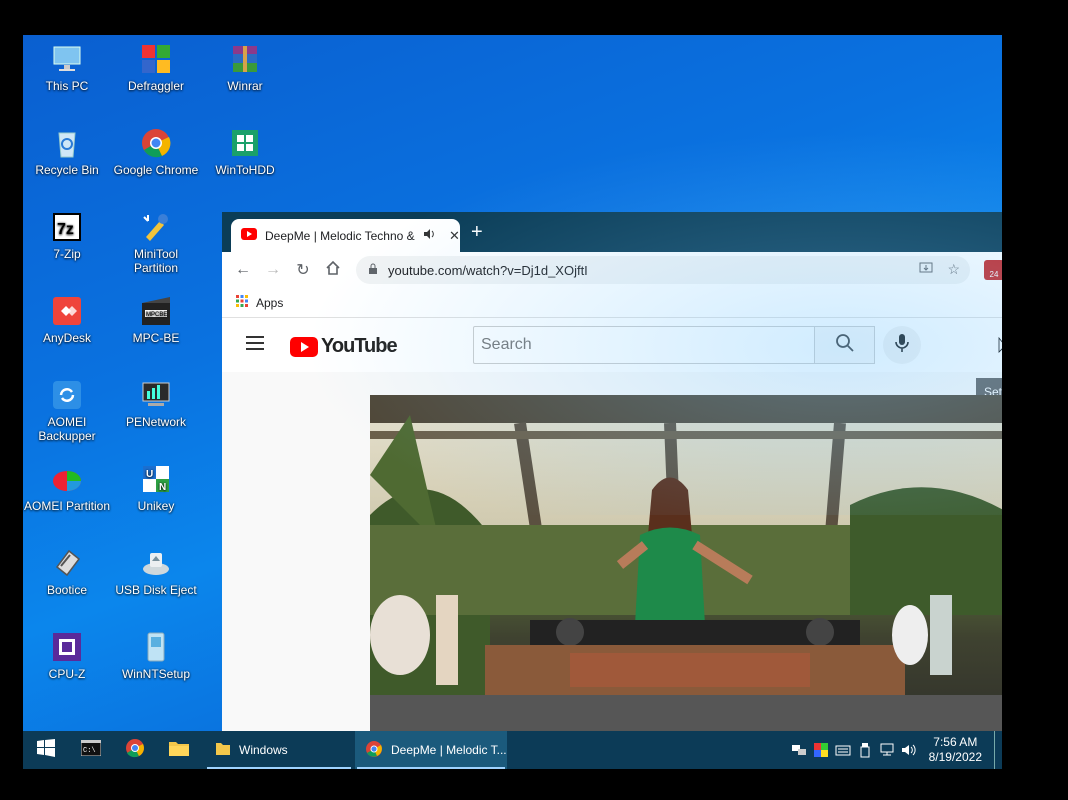 The image size is (1068, 800). What do you see at coordinates (156, 143) in the screenshot?
I see `chrome-icon` at bounding box center [156, 143].